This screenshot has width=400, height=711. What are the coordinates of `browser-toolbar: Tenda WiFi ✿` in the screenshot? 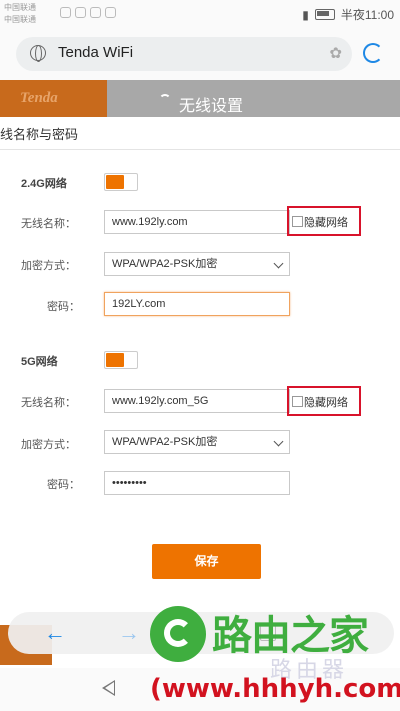 It's located at (200, 54).